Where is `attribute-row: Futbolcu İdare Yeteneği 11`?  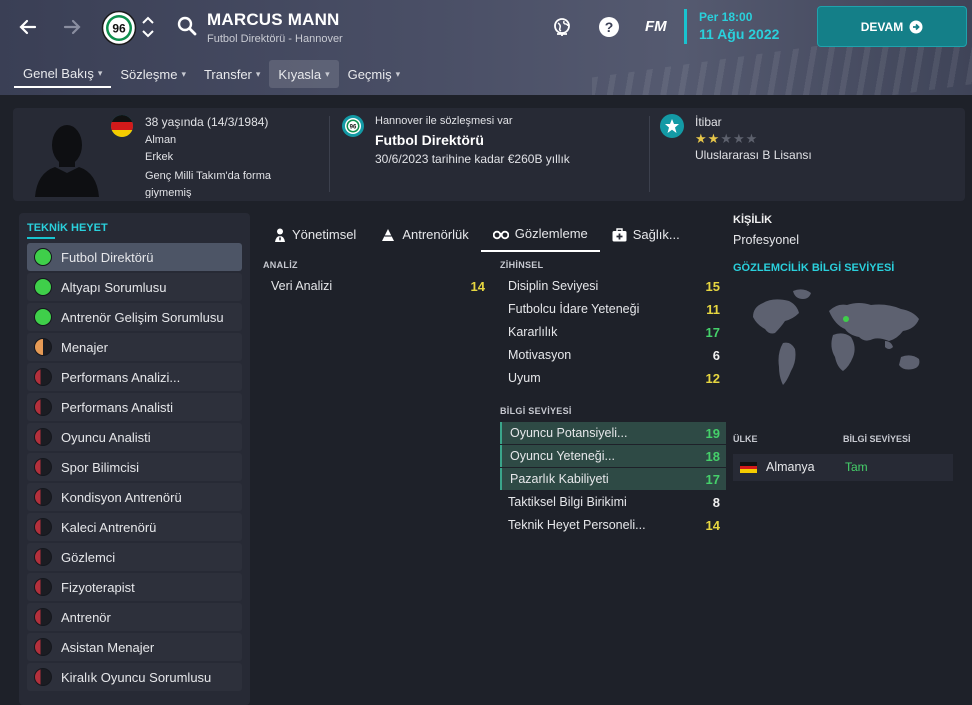
attribute-row: Futbolcu İdare Yeteneği 11 is located at coordinates (613, 309).